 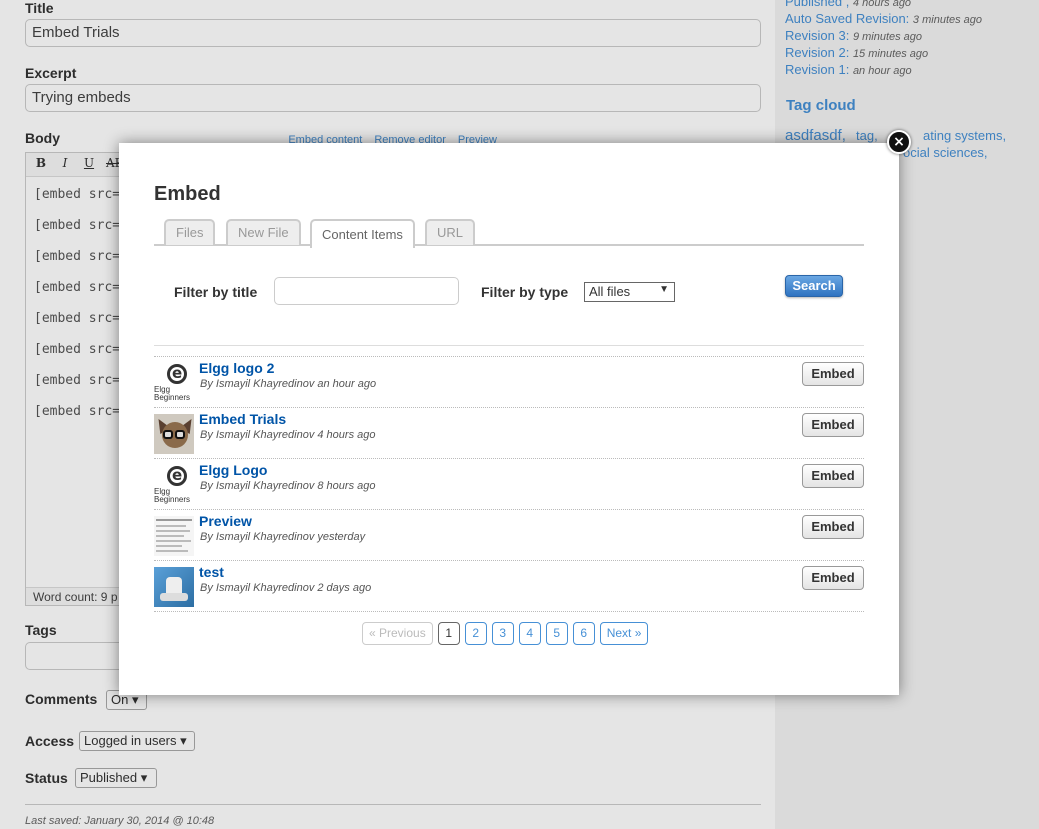 I want to click on tab-url: URL, so click(x=450, y=232).